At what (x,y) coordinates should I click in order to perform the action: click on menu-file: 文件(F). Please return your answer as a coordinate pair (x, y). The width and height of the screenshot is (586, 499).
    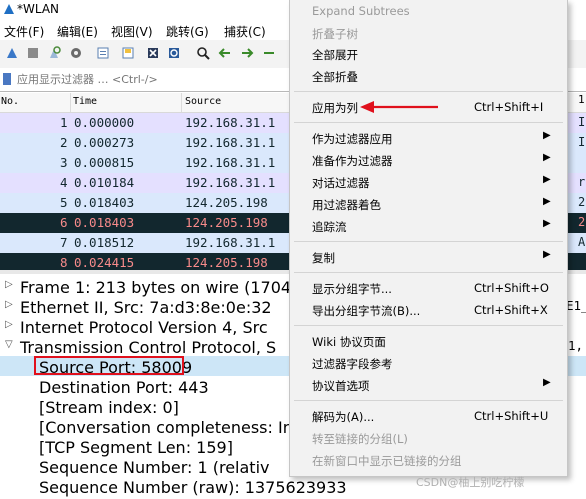
    Looking at the image, I should click on (24, 31).